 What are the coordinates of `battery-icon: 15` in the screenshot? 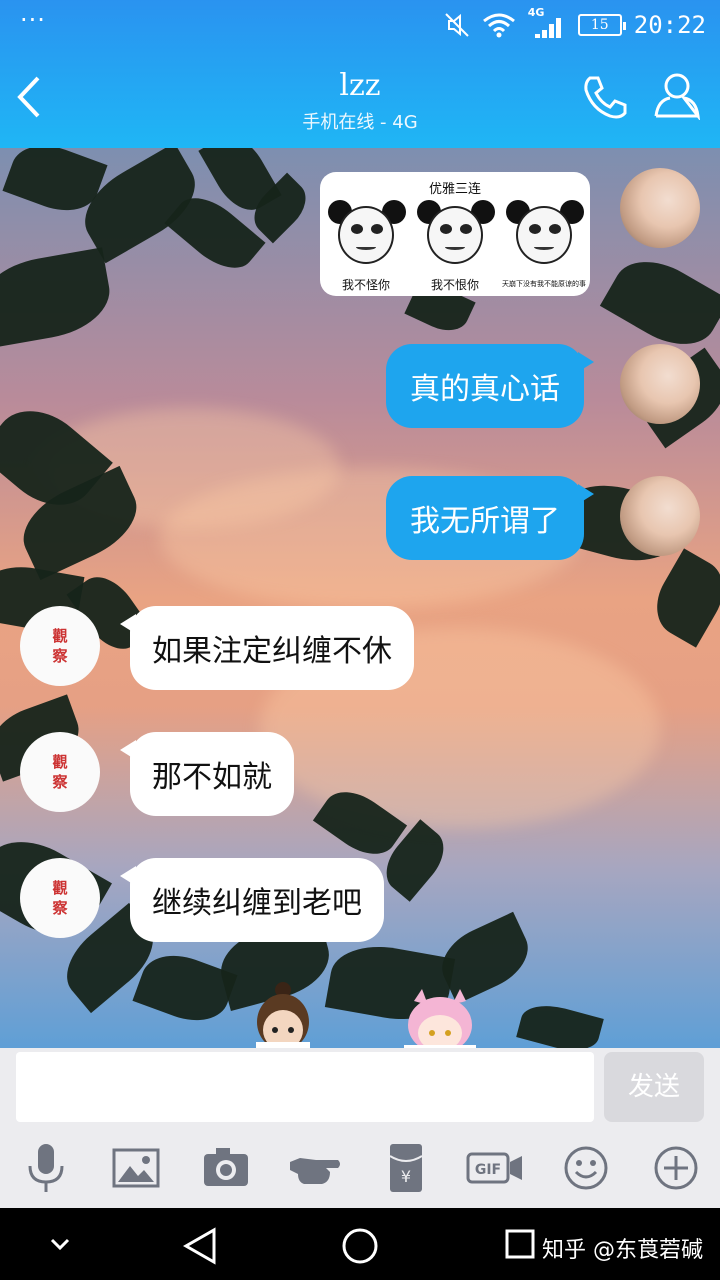 It's located at (601, 25).